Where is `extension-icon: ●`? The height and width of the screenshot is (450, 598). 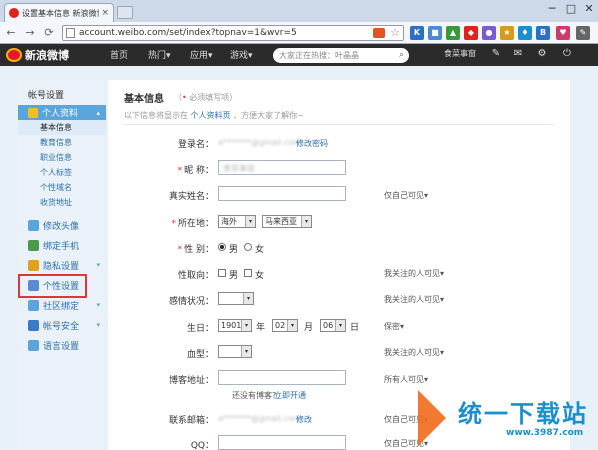 extension-icon: ● is located at coordinates (489, 33).